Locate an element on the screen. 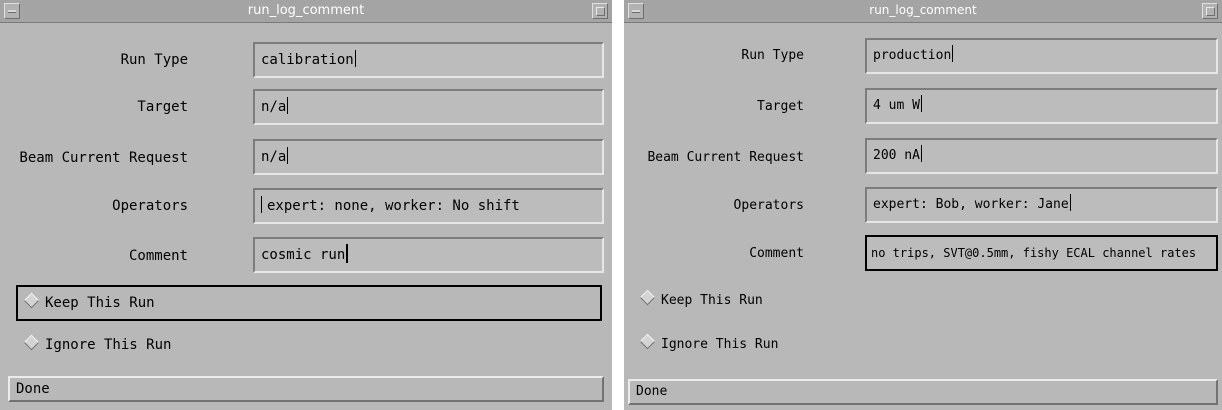  comment-value: cosmic run is located at coordinates (303, 255).